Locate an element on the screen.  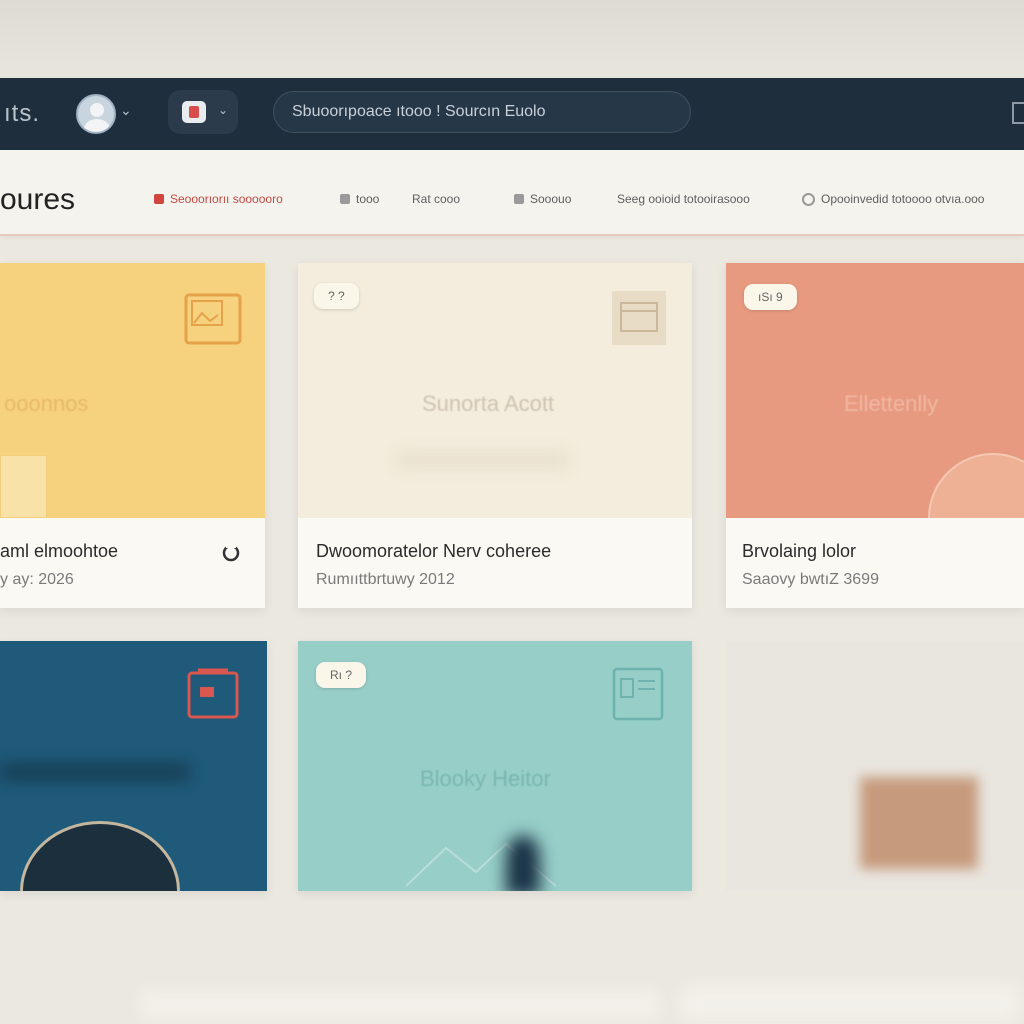
window-icon is located at coordinates (639, 318).